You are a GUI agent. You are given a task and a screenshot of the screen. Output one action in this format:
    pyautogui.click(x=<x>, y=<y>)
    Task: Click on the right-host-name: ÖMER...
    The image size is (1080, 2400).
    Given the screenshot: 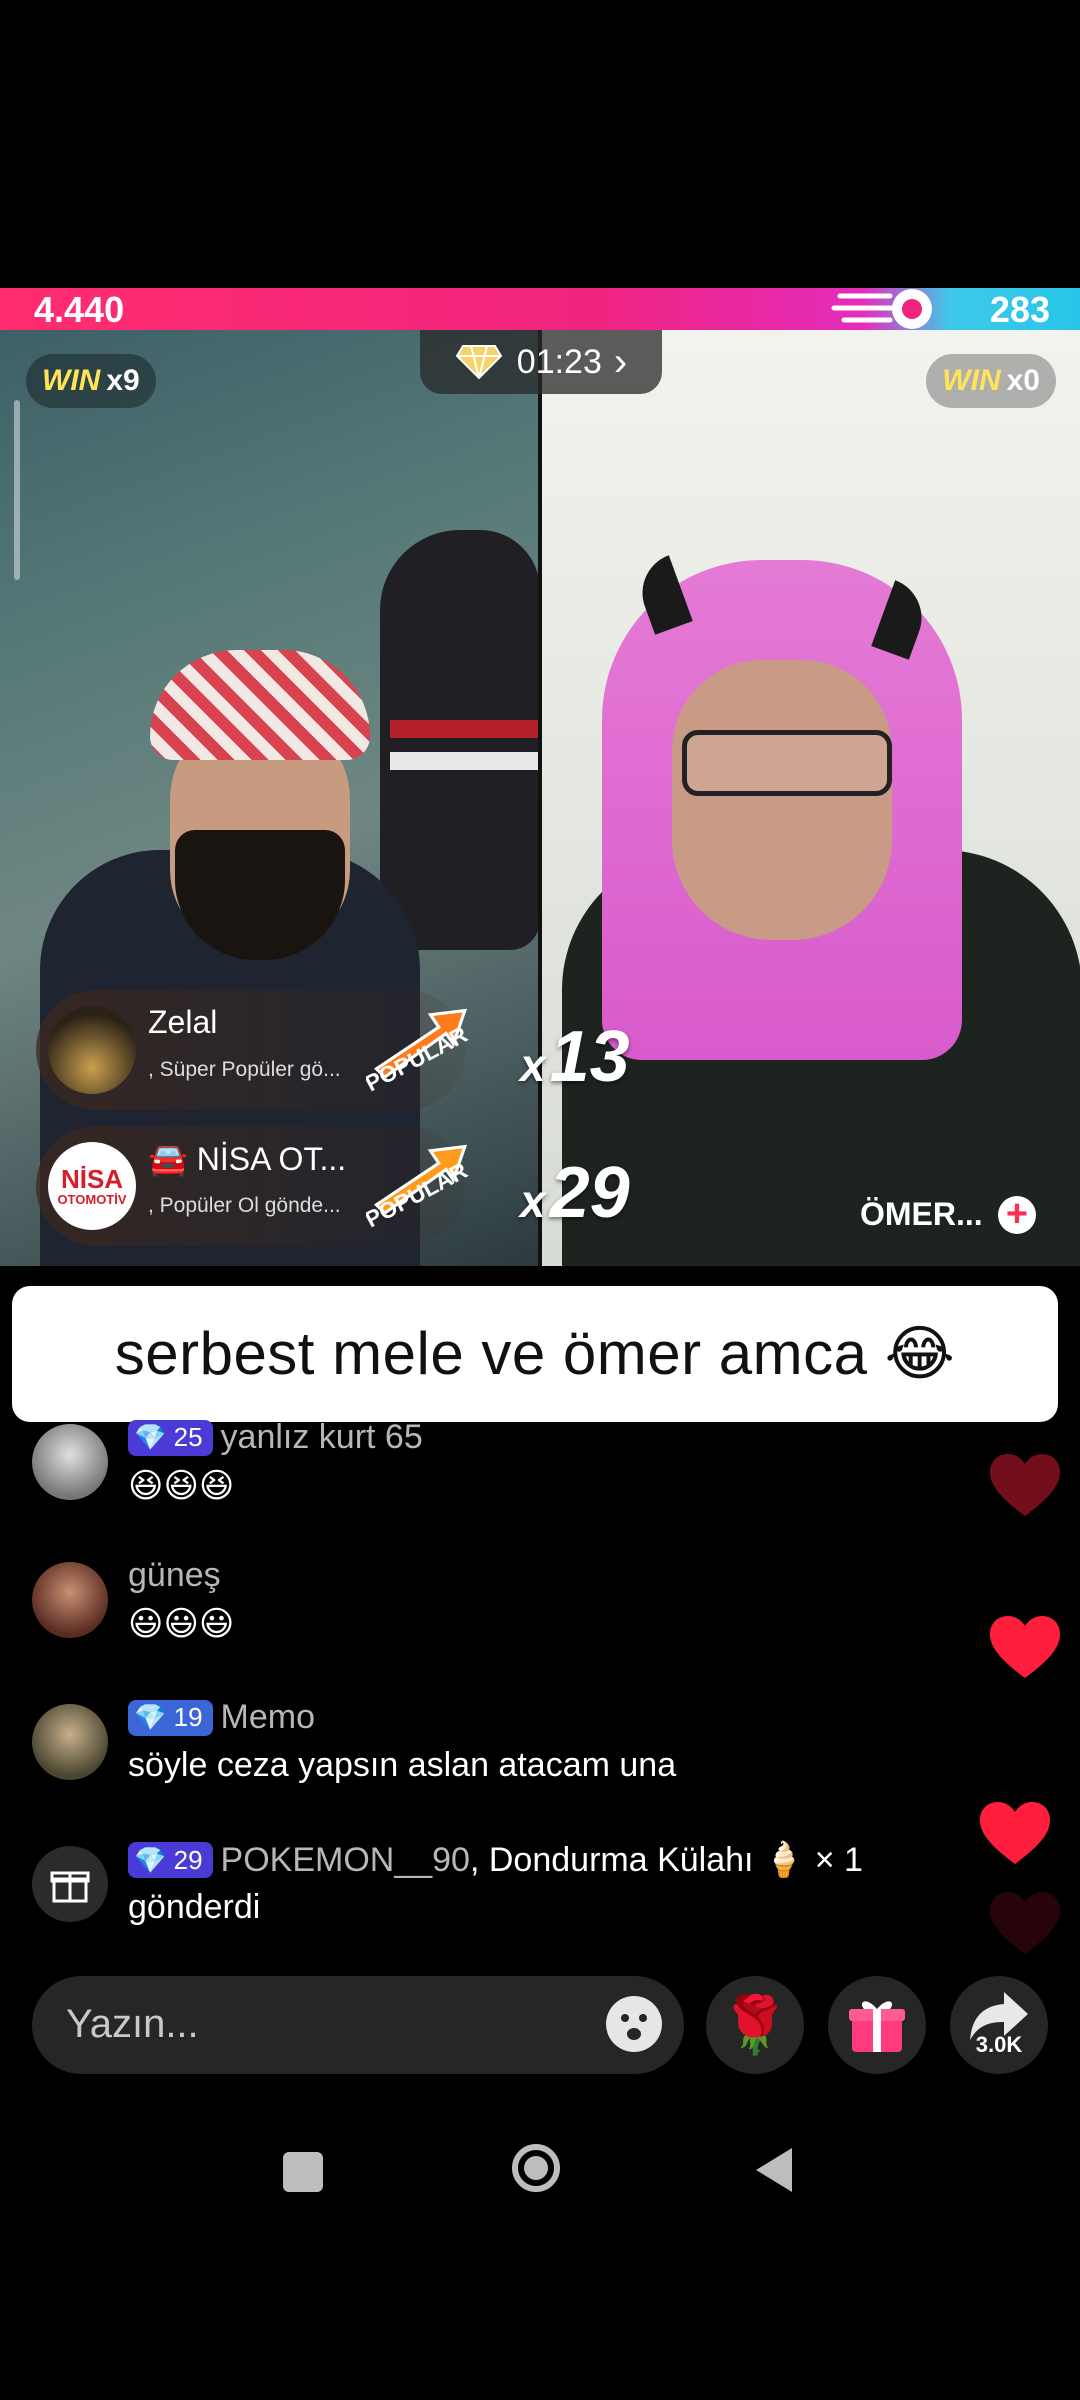 What is the action you would take?
    pyautogui.click(x=921, y=1214)
    